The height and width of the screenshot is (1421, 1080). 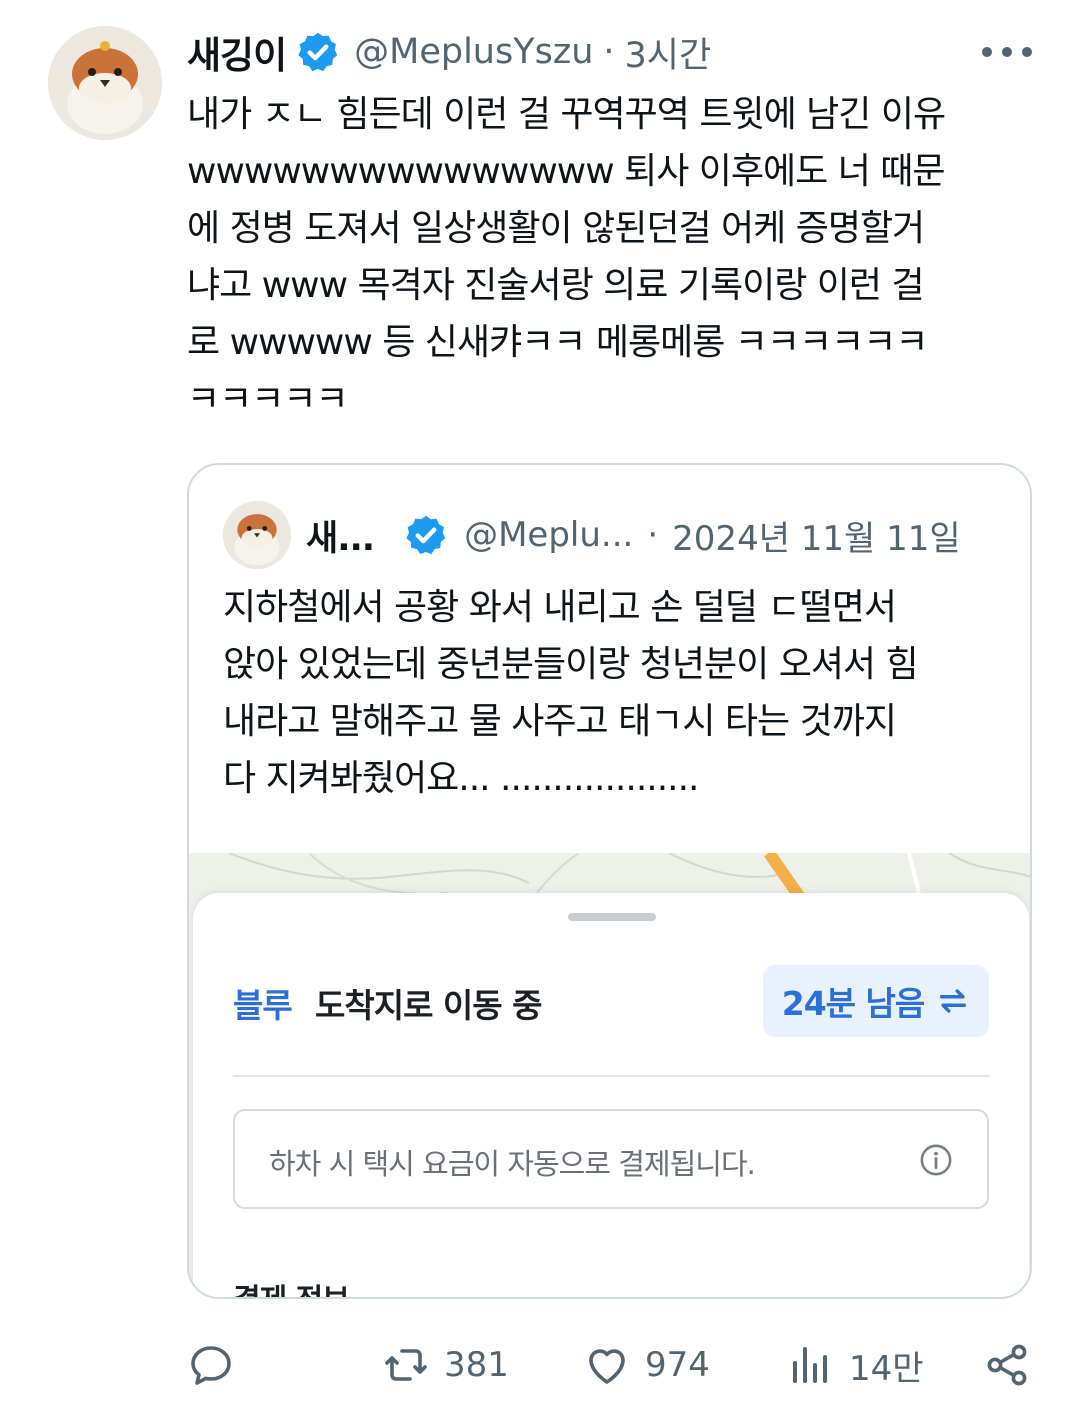 What do you see at coordinates (886, 1368) in the screenshot?
I see `view-count: 14만` at bounding box center [886, 1368].